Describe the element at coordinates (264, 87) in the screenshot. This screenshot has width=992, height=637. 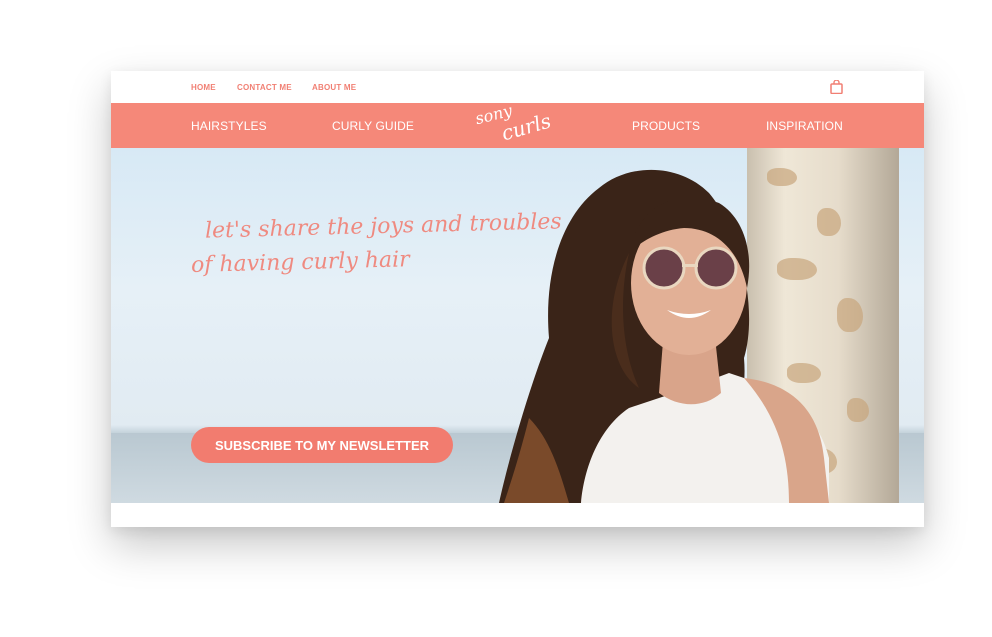
I see `nav-link-contact-me: CONTACT ME` at that location.